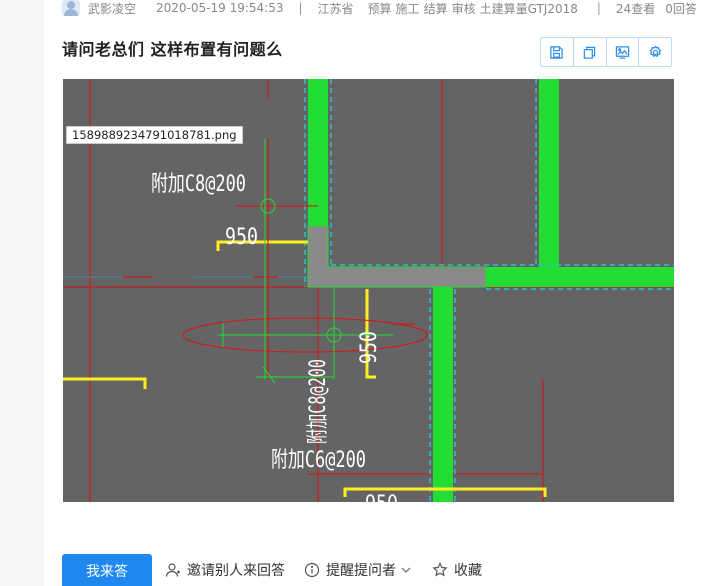 This screenshot has height=586, width=719. Describe the element at coordinates (71, 8) in the screenshot. I see `avatar` at that location.